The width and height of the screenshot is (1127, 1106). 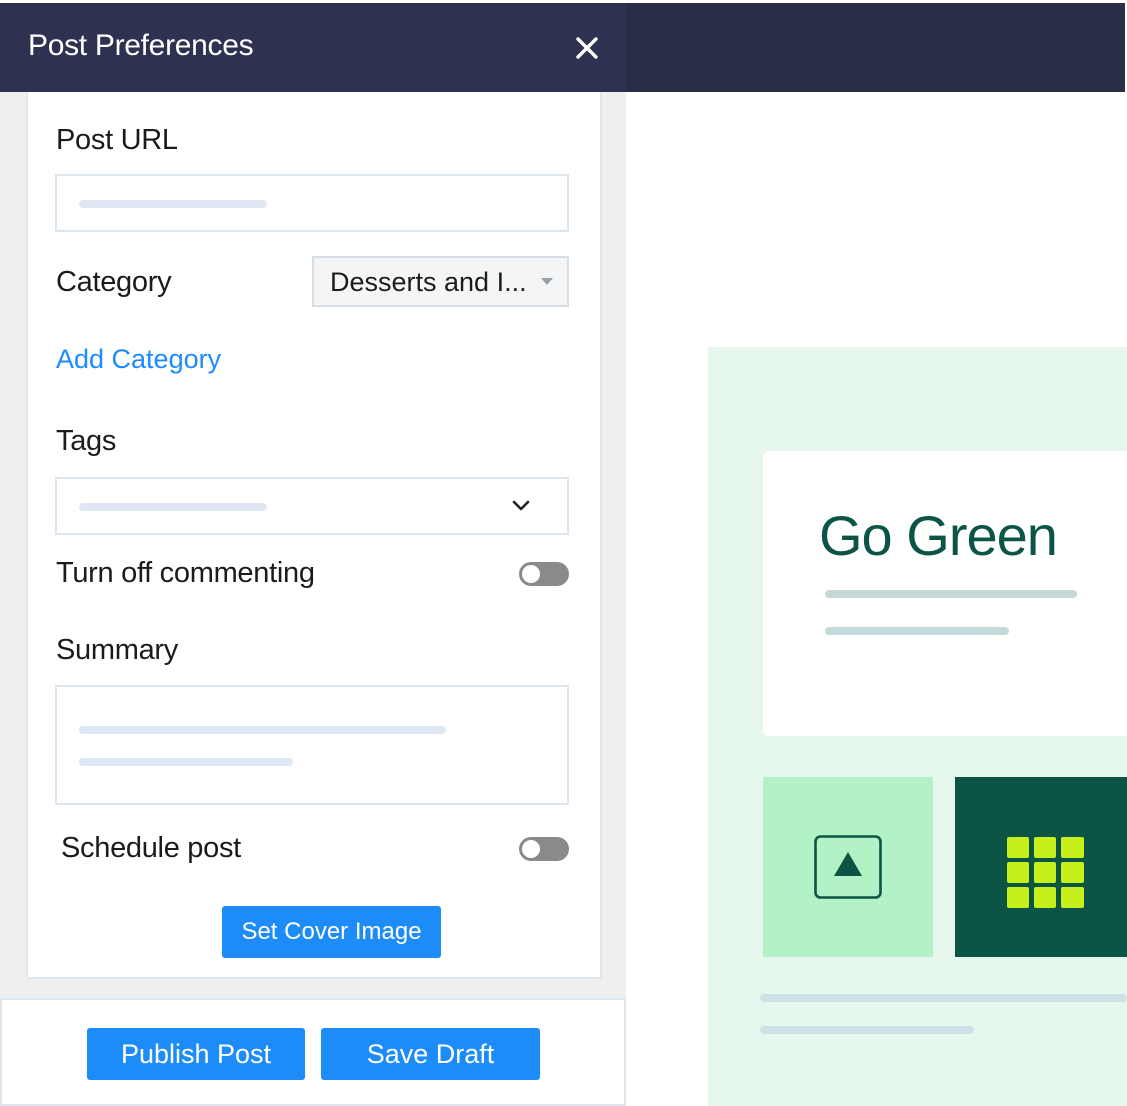 What do you see at coordinates (547, 281) in the screenshot?
I see `caret-down-icon` at bounding box center [547, 281].